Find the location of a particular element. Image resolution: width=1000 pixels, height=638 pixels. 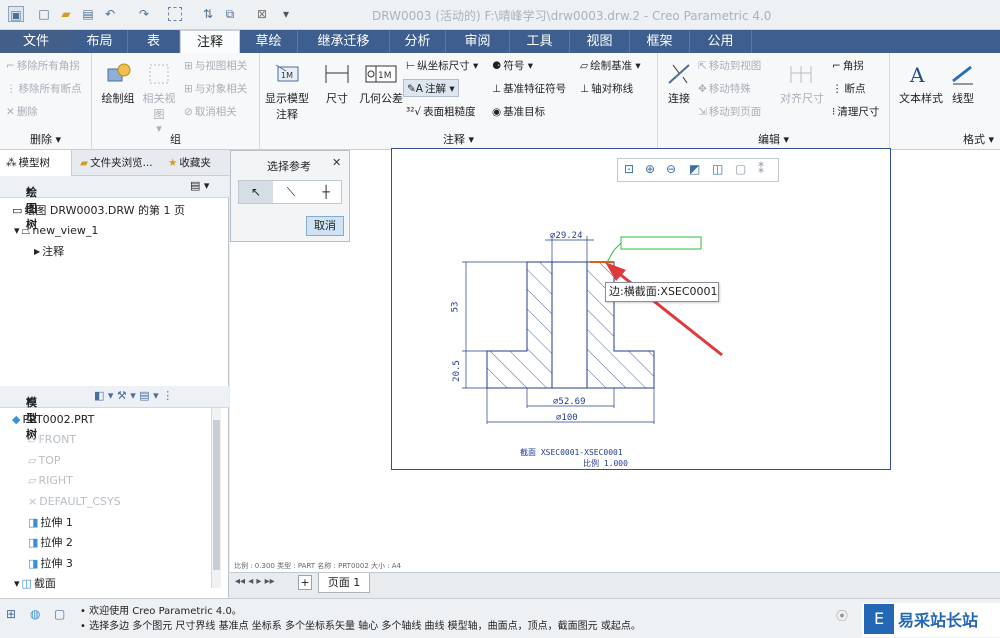

dim-height: 53 is located at coordinates (455, 307).